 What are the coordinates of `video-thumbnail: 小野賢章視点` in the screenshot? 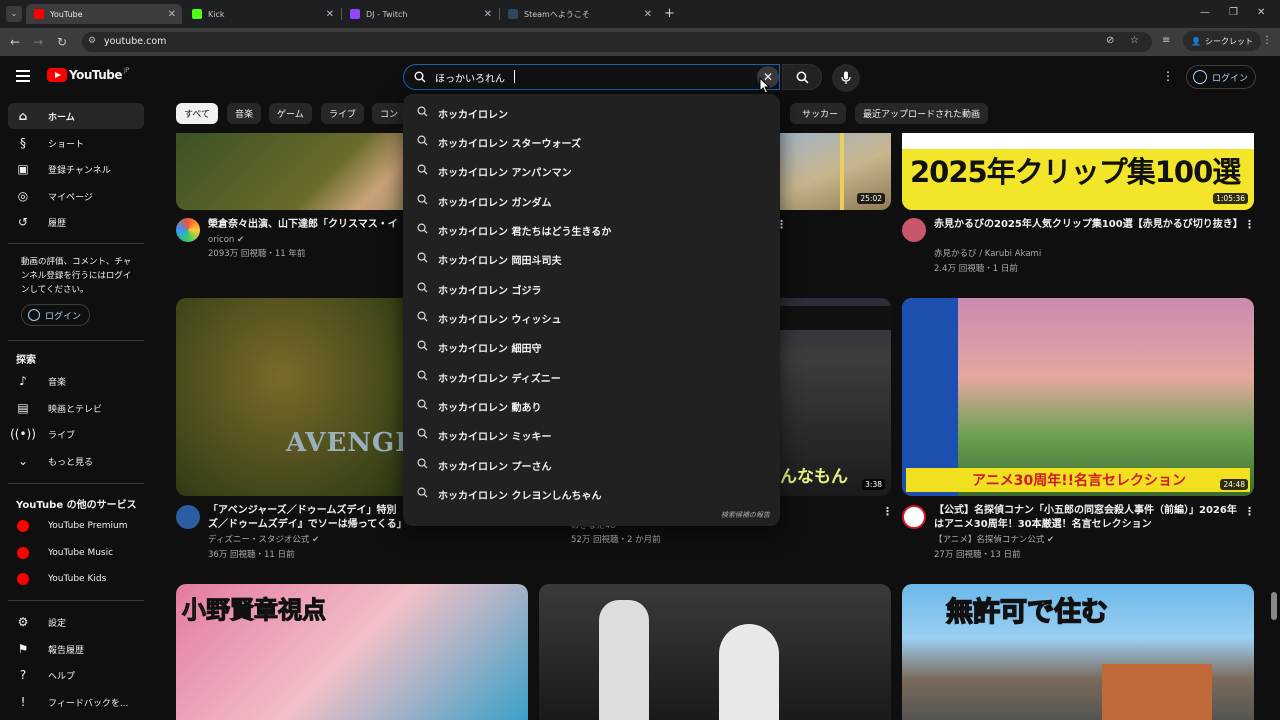 It's located at (352, 652).